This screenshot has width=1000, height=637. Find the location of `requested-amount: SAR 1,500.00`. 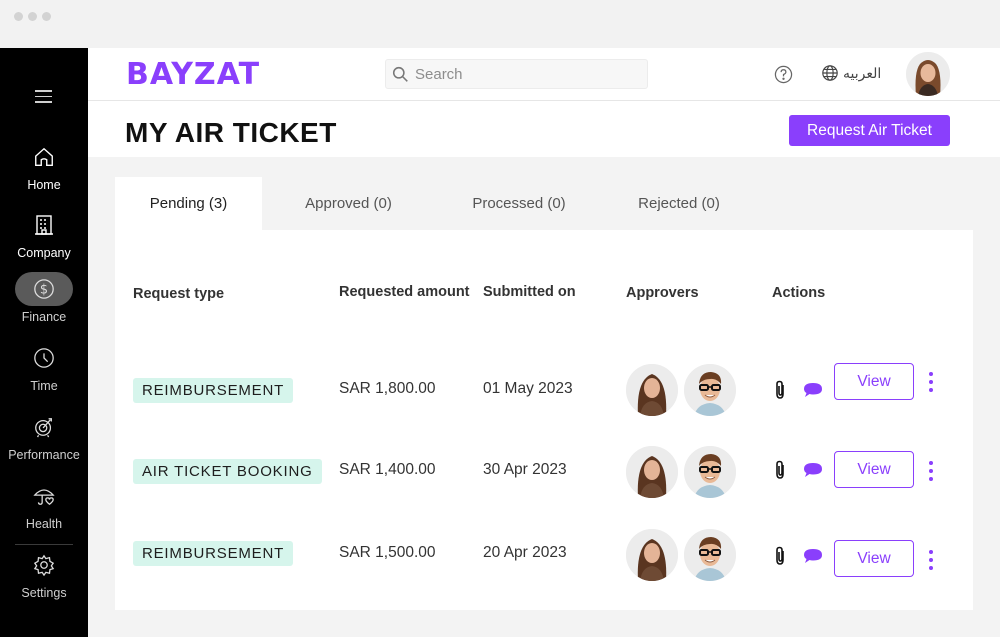

requested-amount: SAR 1,500.00 is located at coordinates (387, 552).